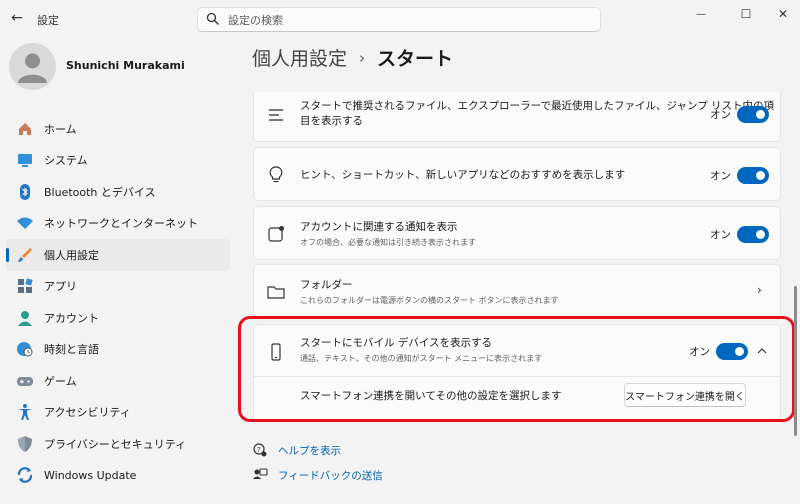 Image resolution: width=800 pixels, height=504 pixels. I want to click on get-help-link: ヘルプを表示, so click(309, 450).